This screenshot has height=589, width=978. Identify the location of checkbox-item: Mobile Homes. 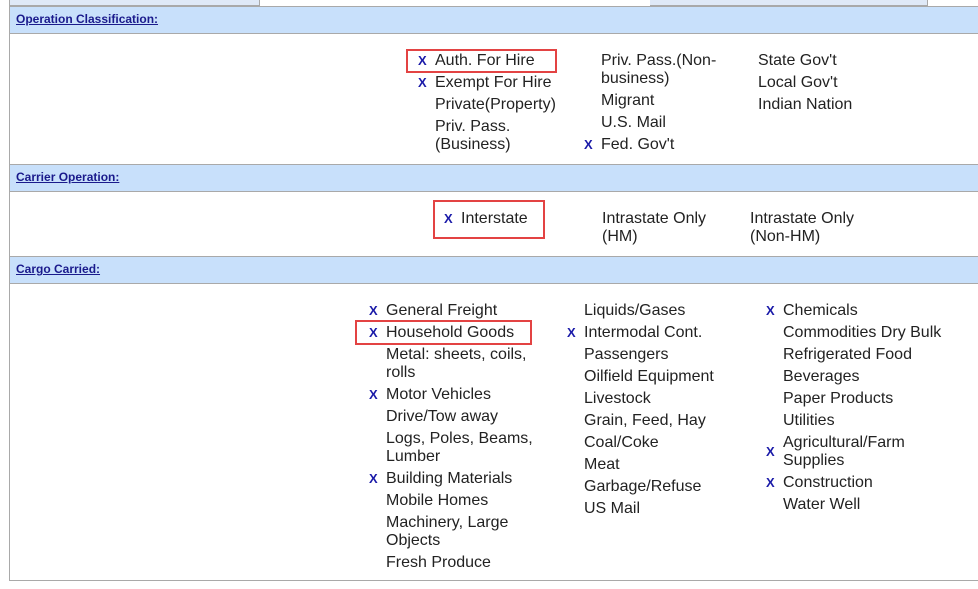
(437, 500).